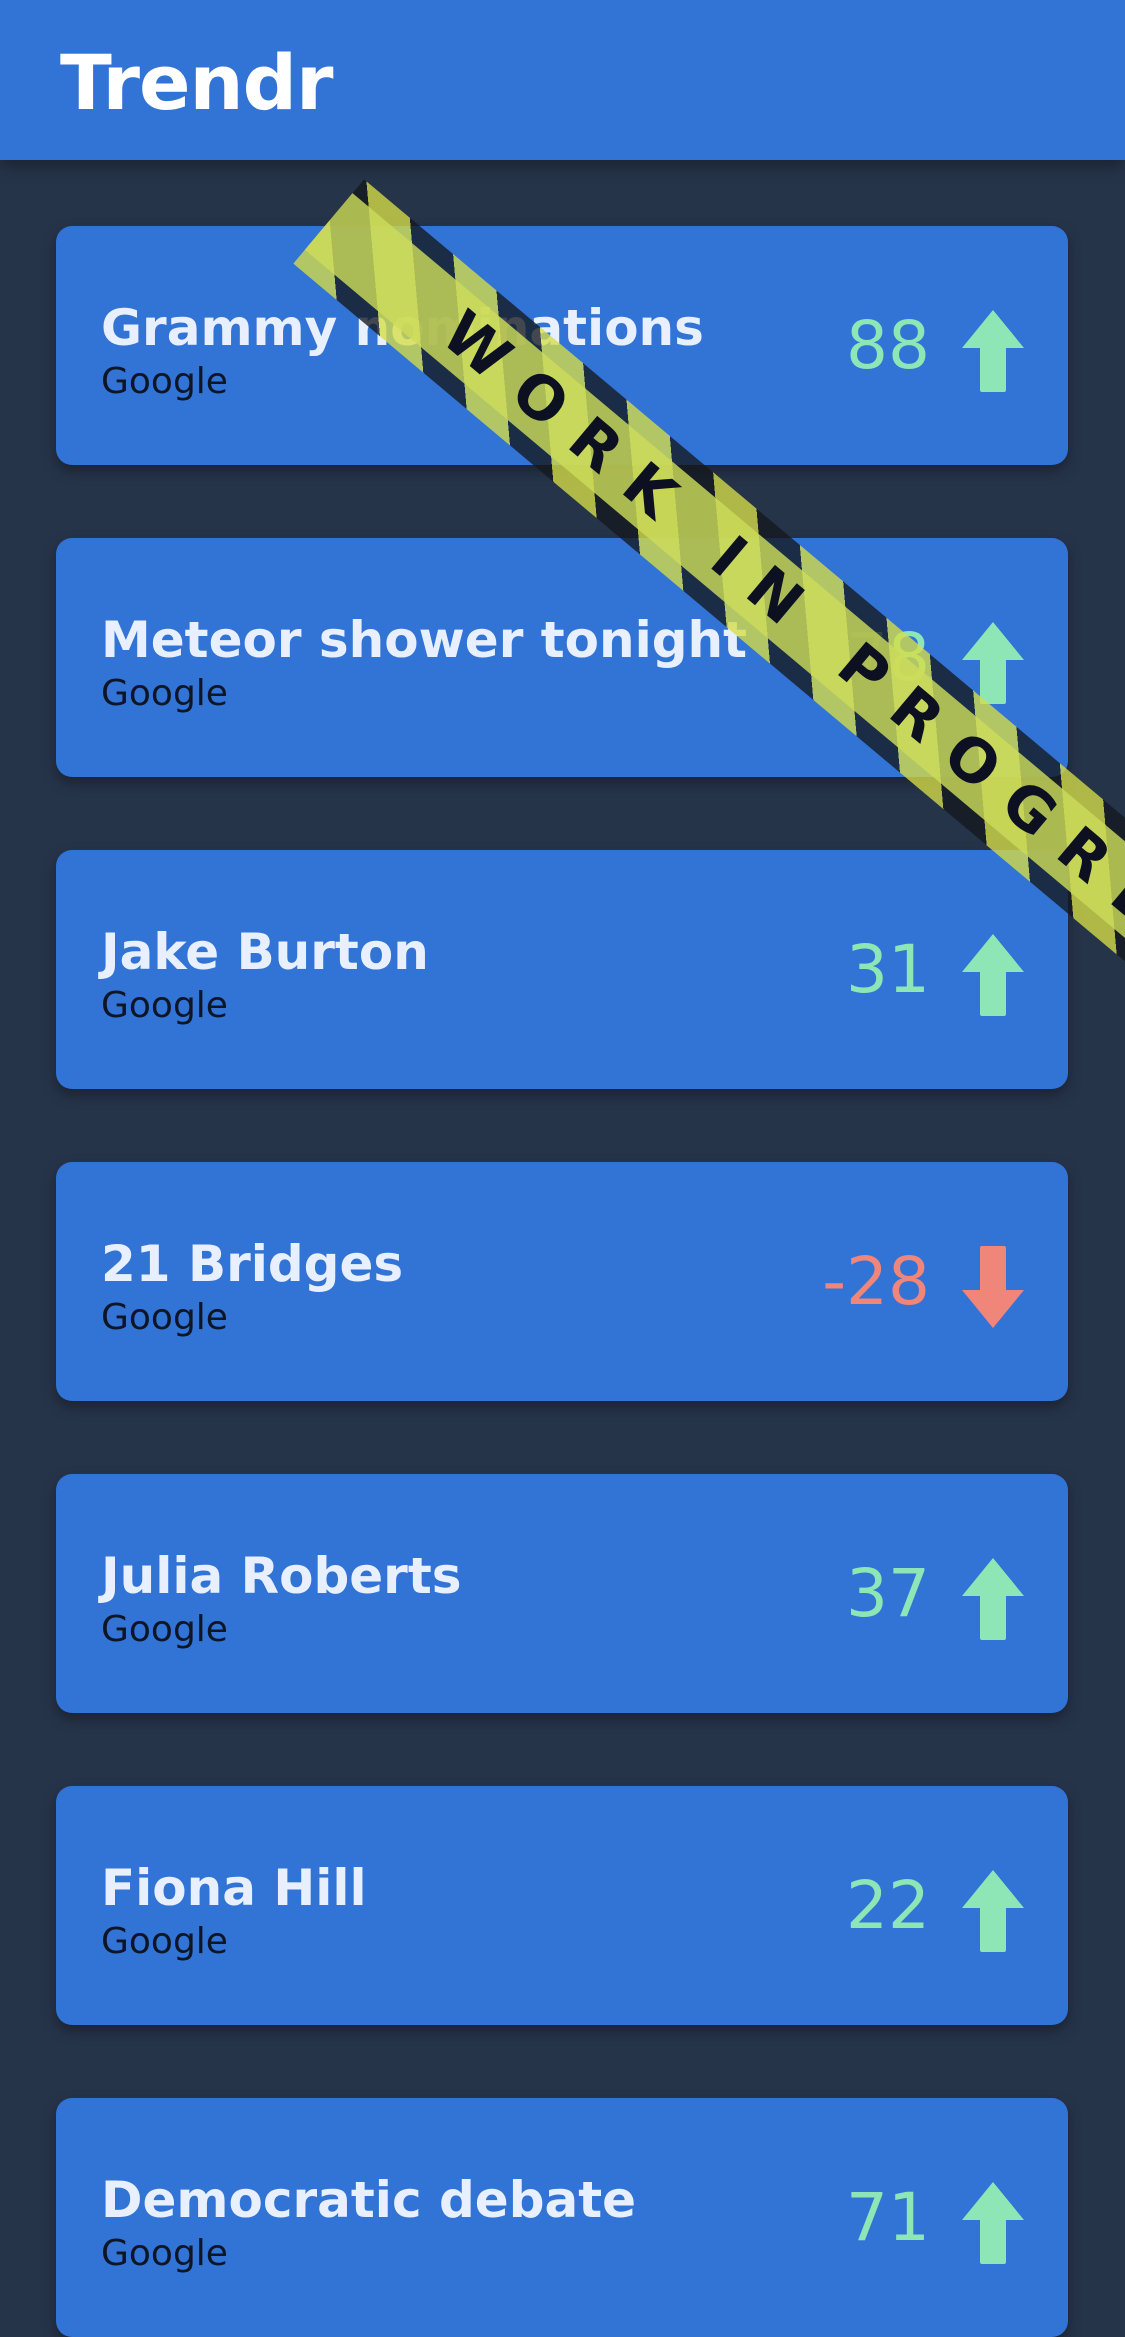 The height and width of the screenshot is (2337, 1125). What do you see at coordinates (424, 640) in the screenshot?
I see `trend-title: Meteor shower tonight` at bounding box center [424, 640].